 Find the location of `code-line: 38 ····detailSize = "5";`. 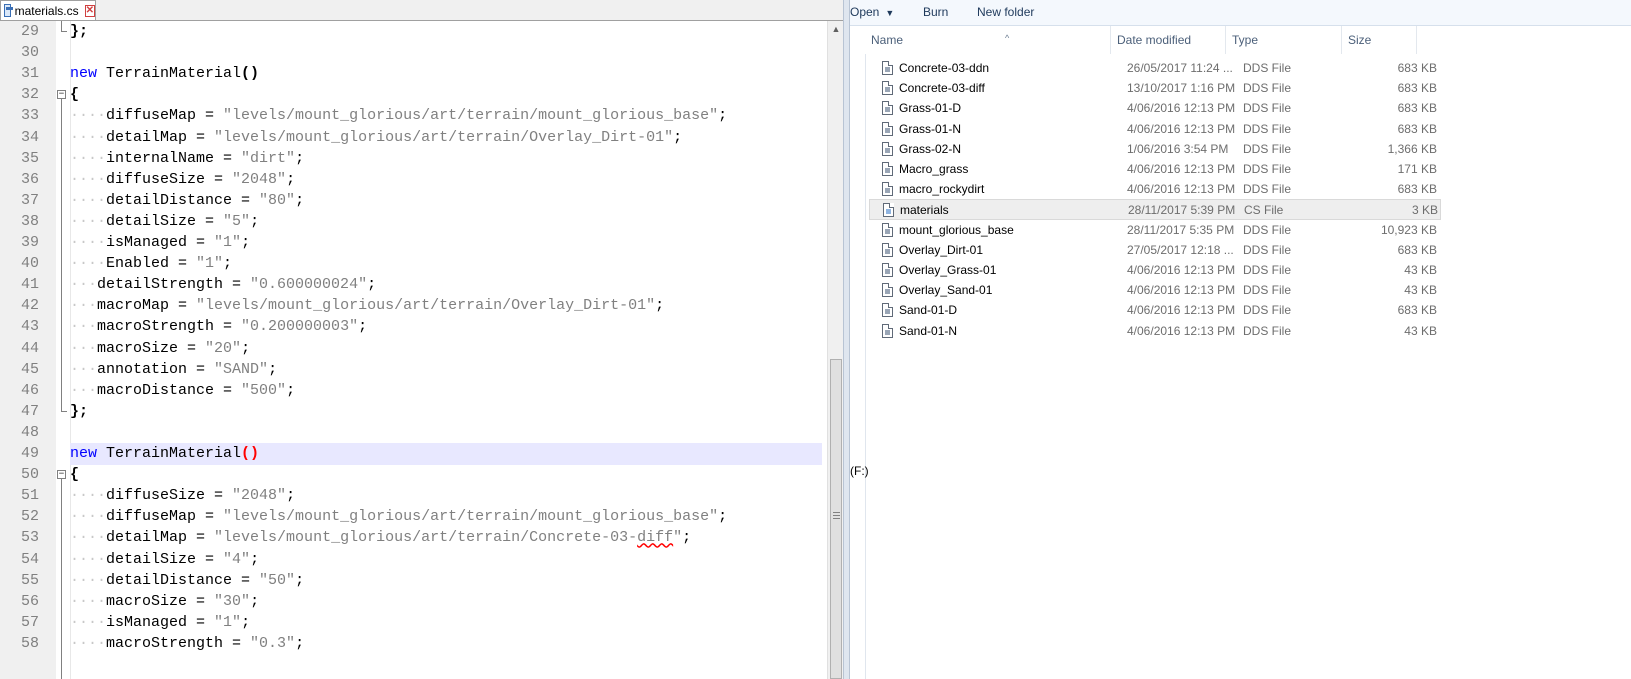

code-line: 38 ····detailSize = "5"; is located at coordinates (413, 222).